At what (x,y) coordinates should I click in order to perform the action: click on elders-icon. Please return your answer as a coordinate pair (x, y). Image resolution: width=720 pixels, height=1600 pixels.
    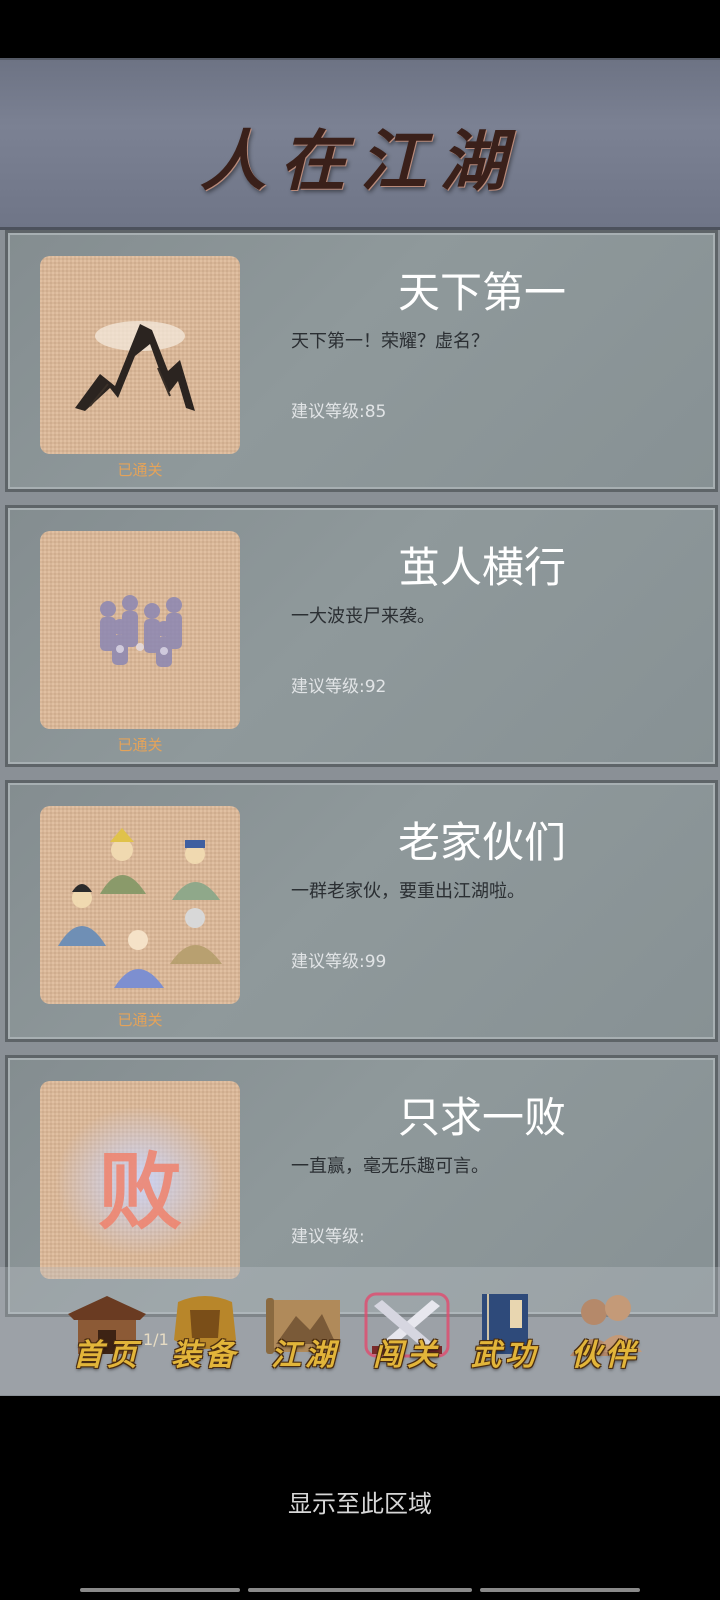
    Looking at the image, I should click on (140, 908).